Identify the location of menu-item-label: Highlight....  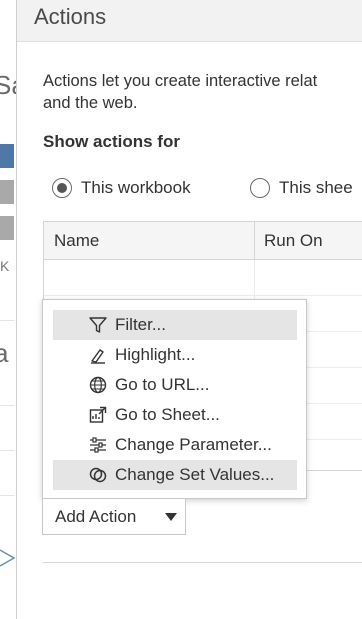
(155, 354).